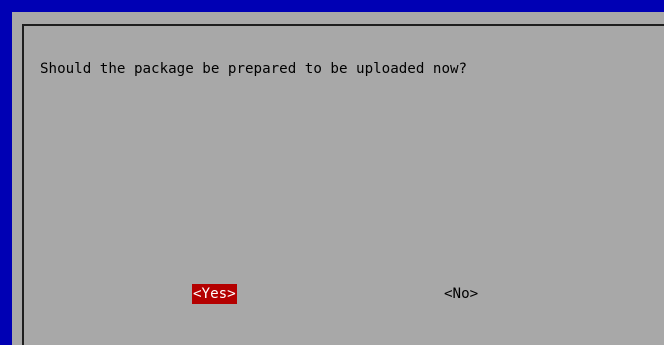 This screenshot has width=664, height=345. I want to click on yes-button: <Yes>, so click(214, 294).